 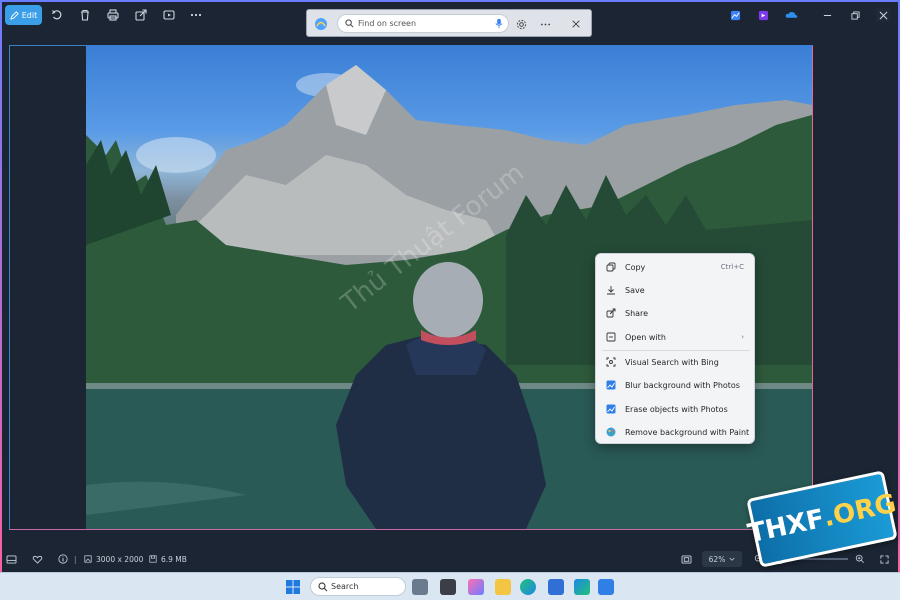 What do you see at coordinates (676, 313) in the screenshot?
I see `menu-item-share: Share` at bounding box center [676, 313].